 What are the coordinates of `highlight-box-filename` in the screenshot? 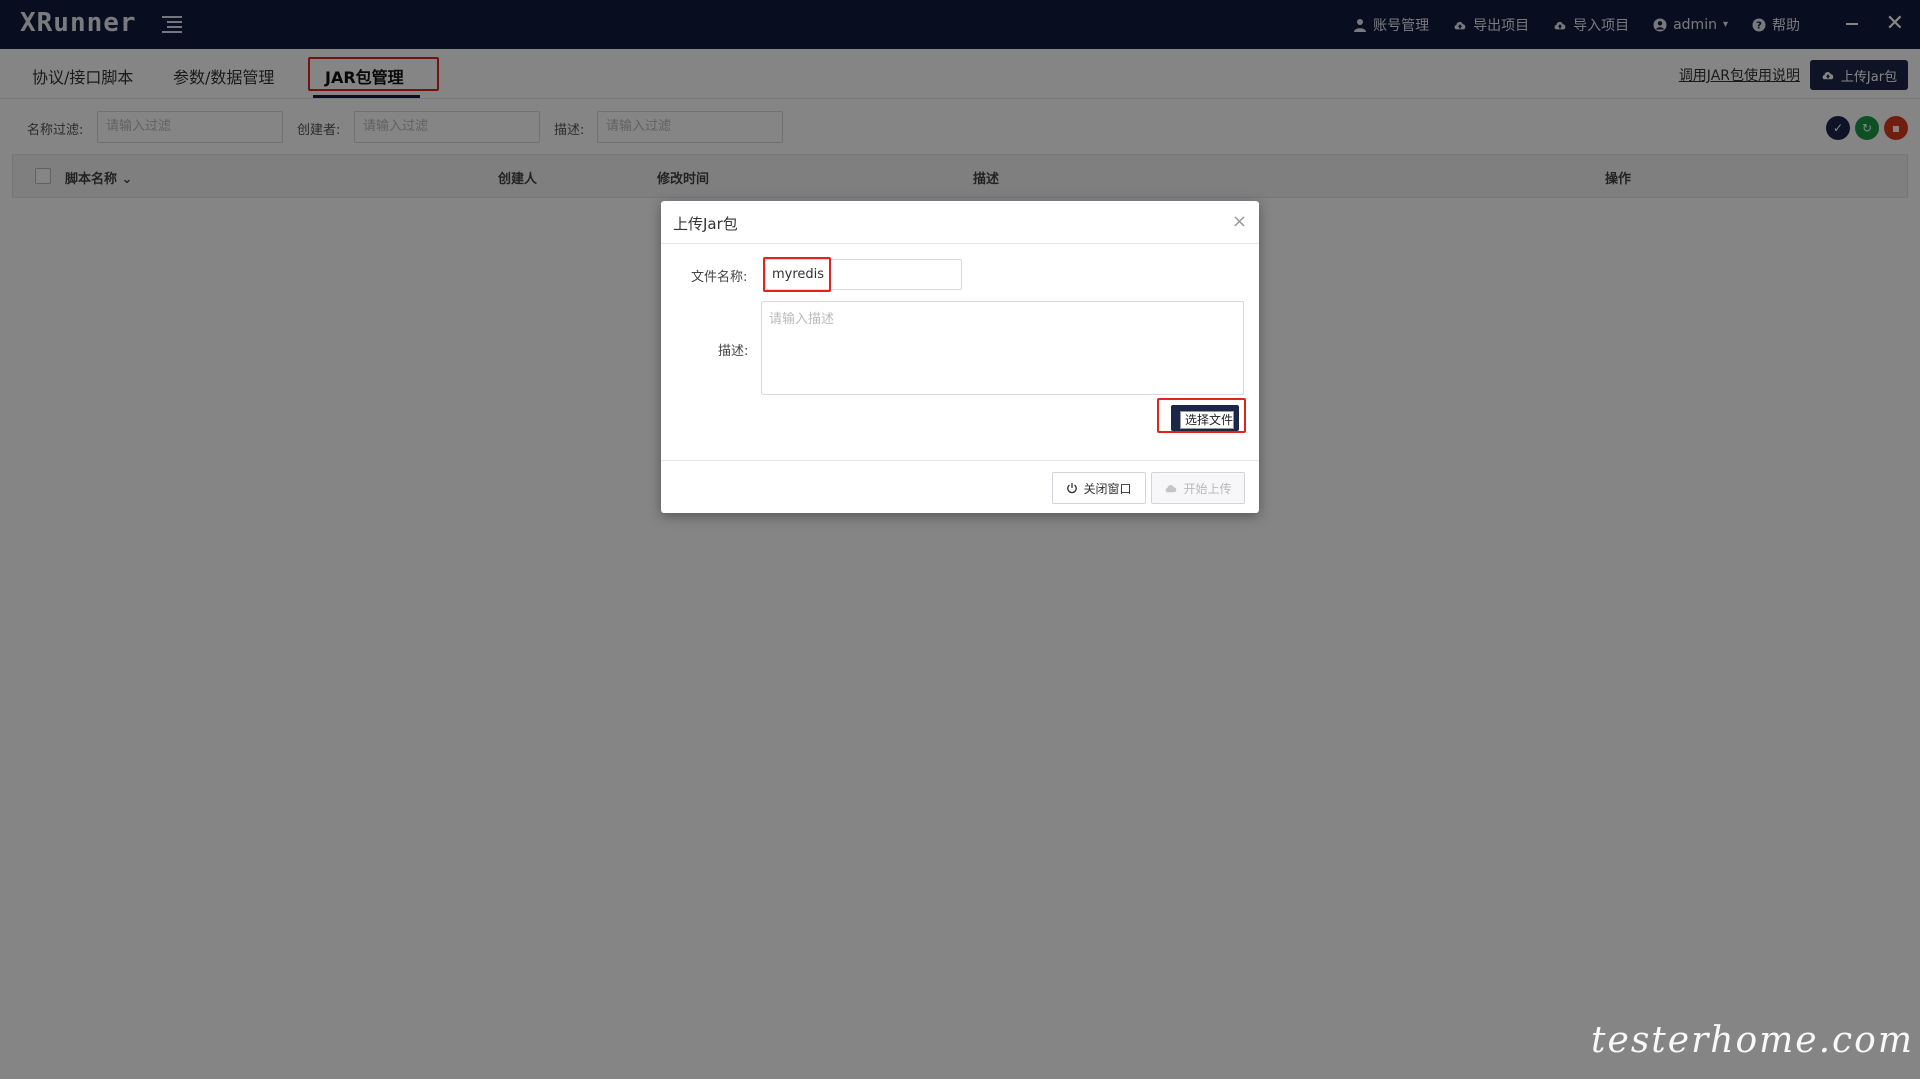 It's located at (797, 274).